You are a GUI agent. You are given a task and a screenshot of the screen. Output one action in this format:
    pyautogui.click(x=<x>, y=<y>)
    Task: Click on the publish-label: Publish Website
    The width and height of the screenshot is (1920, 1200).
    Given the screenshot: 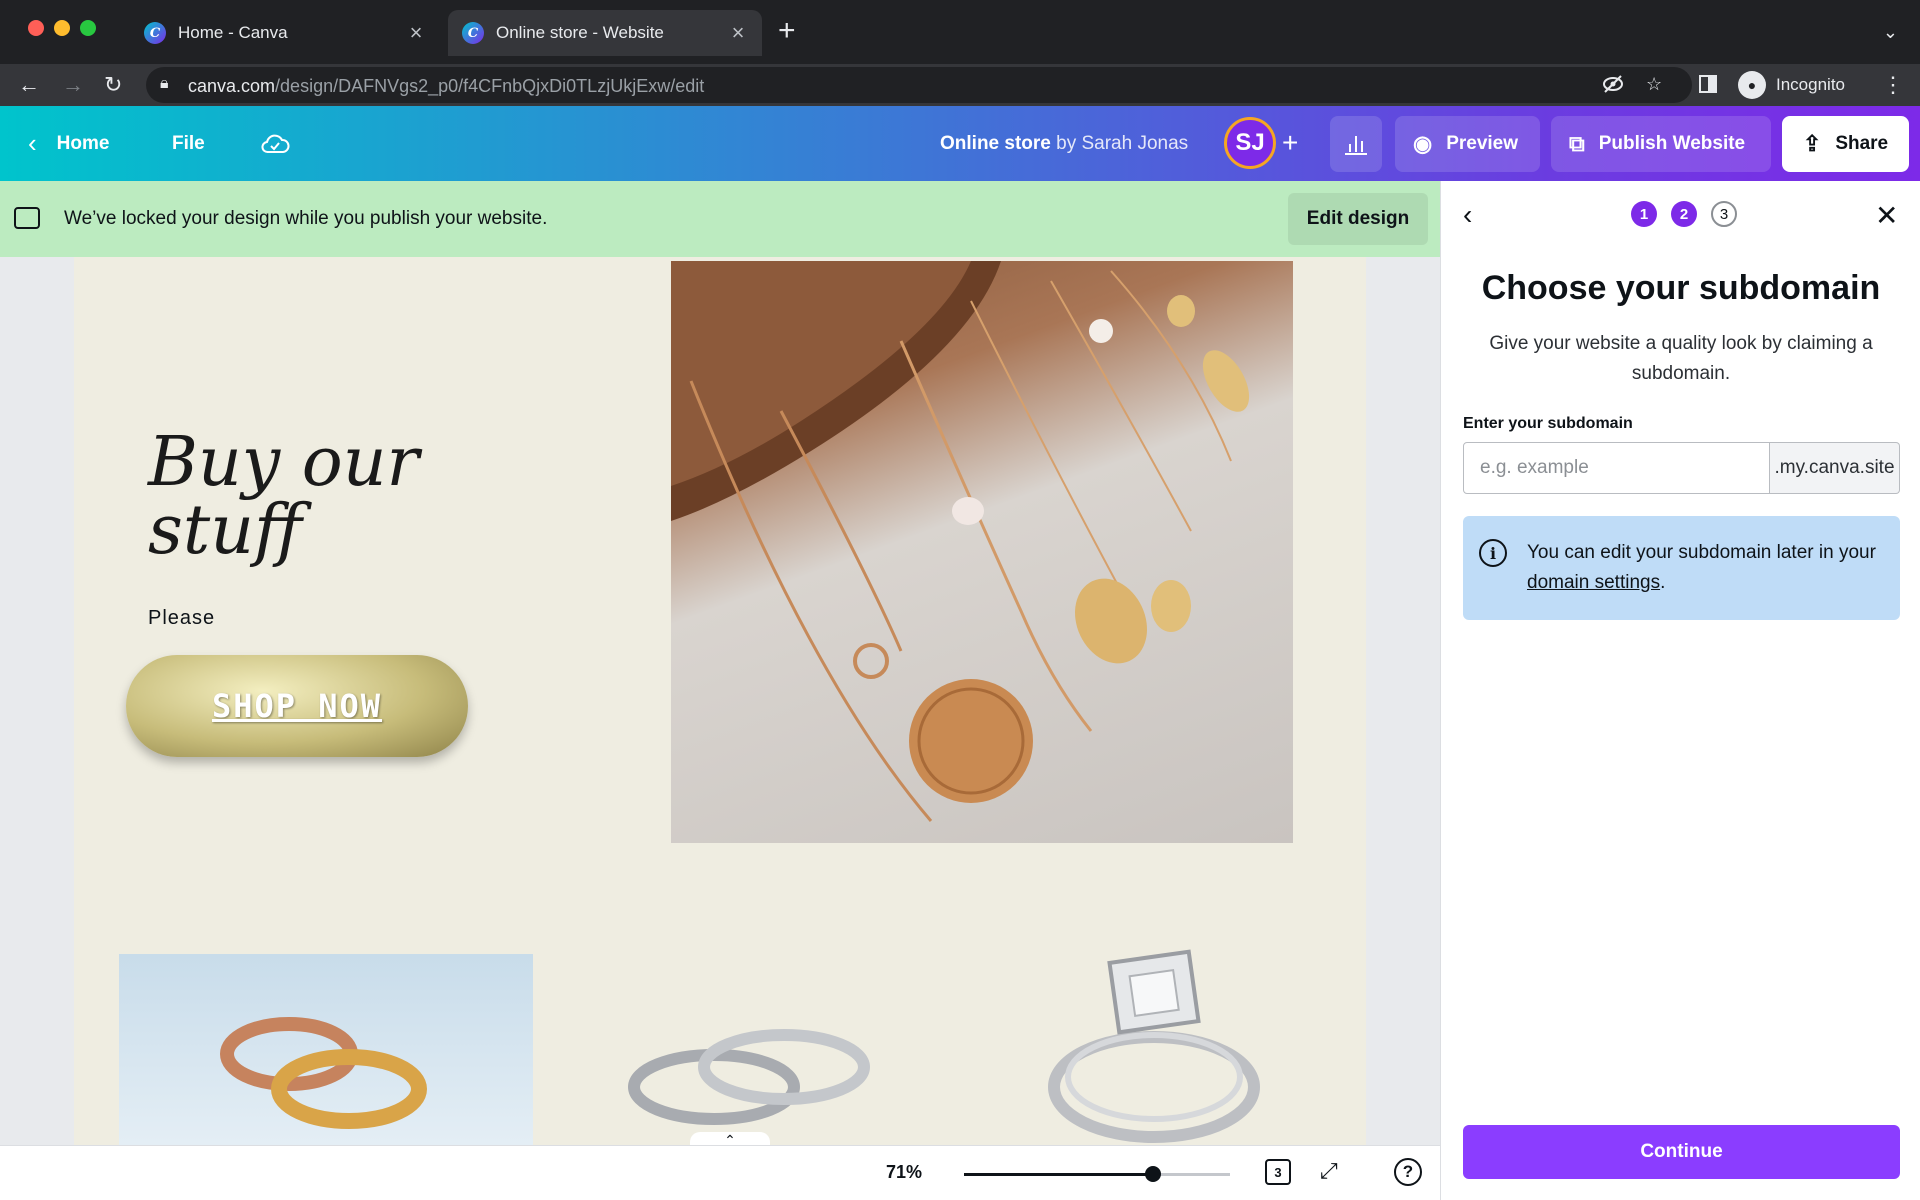 What is the action you would take?
    pyautogui.click(x=1672, y=143)
    